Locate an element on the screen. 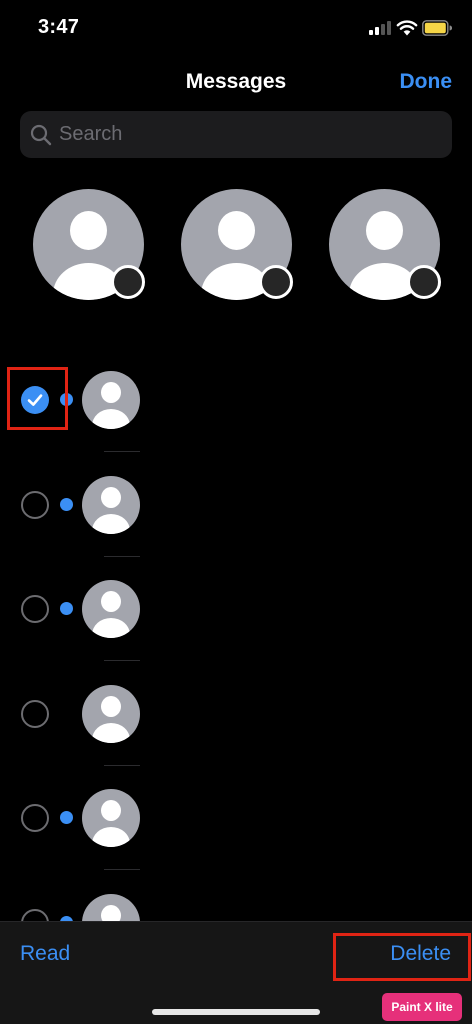 This screenshot has height=1024, width=472. search-input: Search is located at coordinates (249, 134).